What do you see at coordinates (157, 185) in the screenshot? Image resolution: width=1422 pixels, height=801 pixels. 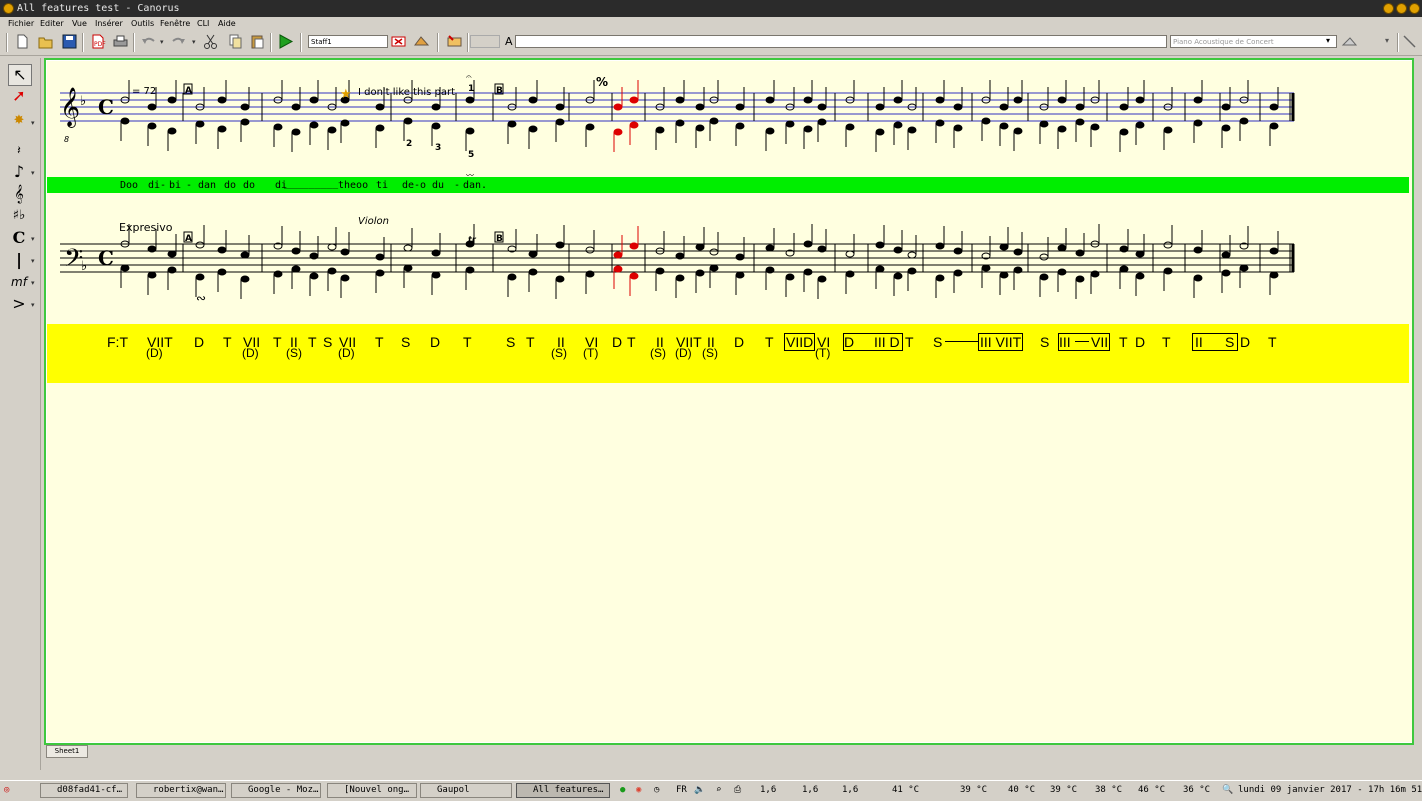 I see `lyric-syllable: di-` at bounding box center [157, 185].